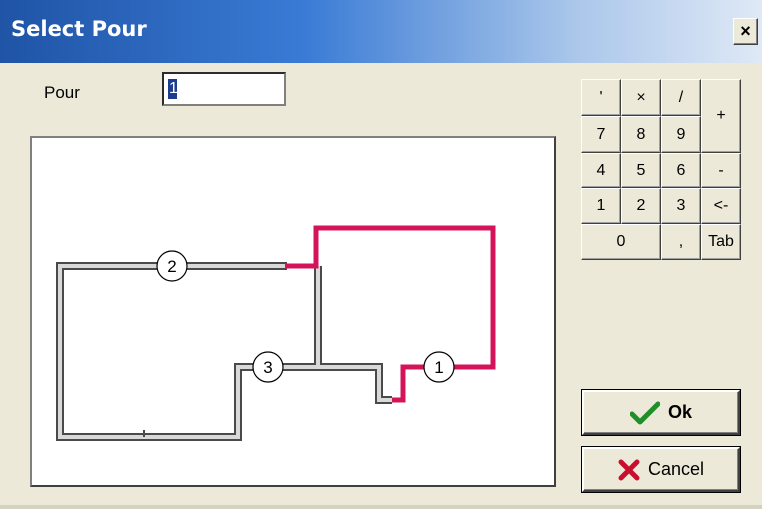 This screenshot has height=509, width=762. What do you see at coordinates (644, 413) in the screenshot?
I see `checkmark-icon` at bounding box center [644, 413].